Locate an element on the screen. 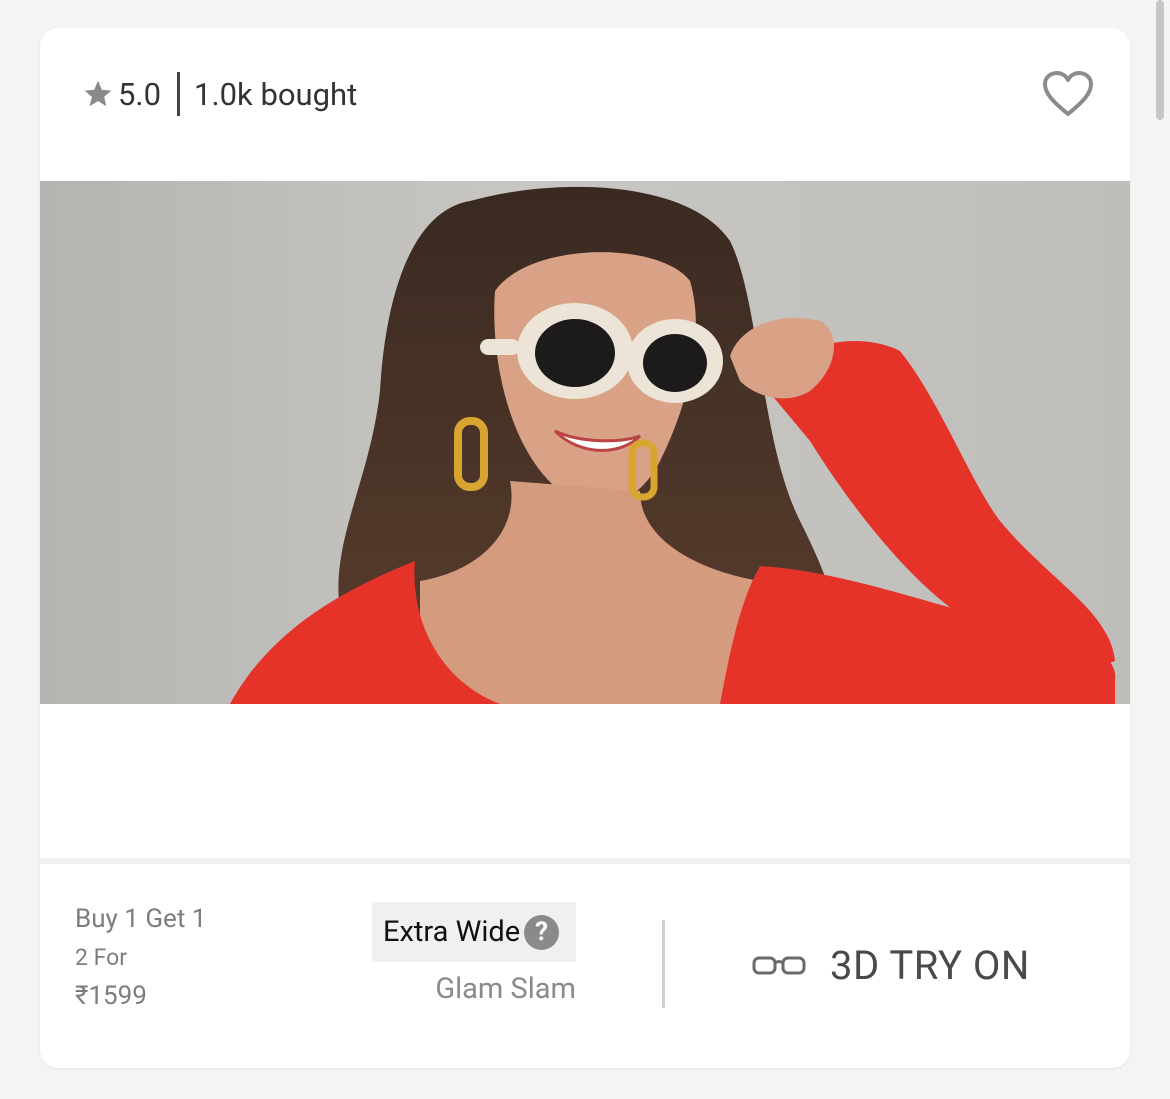 The image size is (1170, 1099). rating-block: 5.0 1.0k bought is located at coordinates (219, 94).